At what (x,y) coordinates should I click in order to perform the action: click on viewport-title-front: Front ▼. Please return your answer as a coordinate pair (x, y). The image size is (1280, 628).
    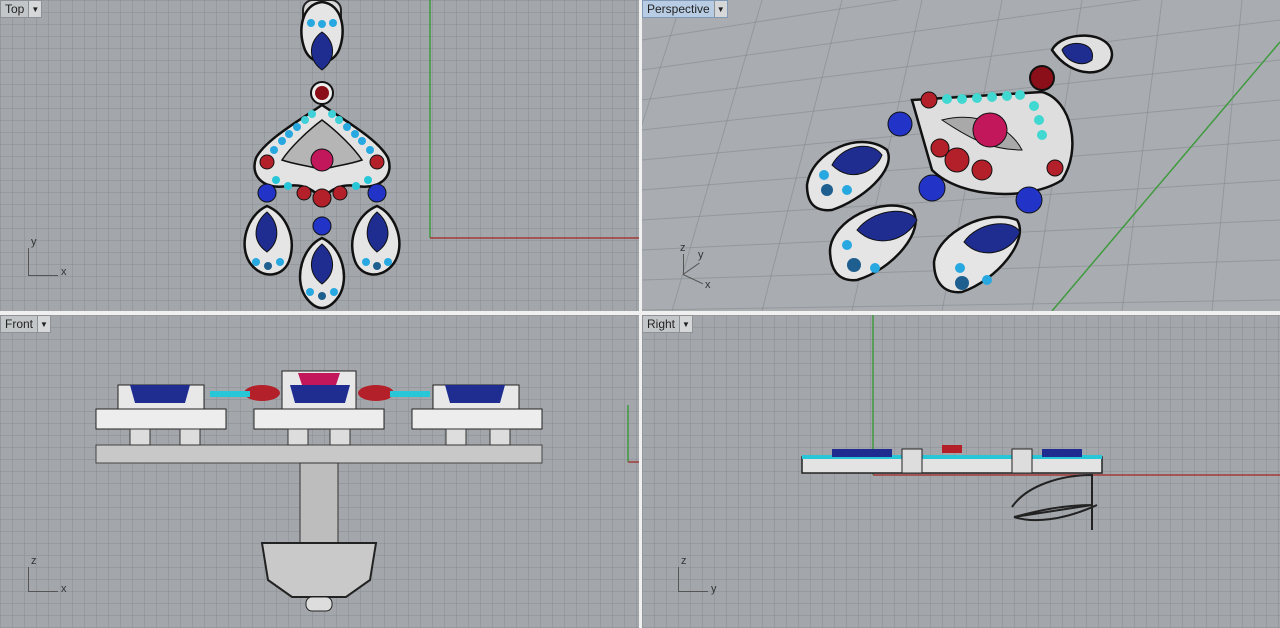
    Looking at the image, I should click on (26, 324).